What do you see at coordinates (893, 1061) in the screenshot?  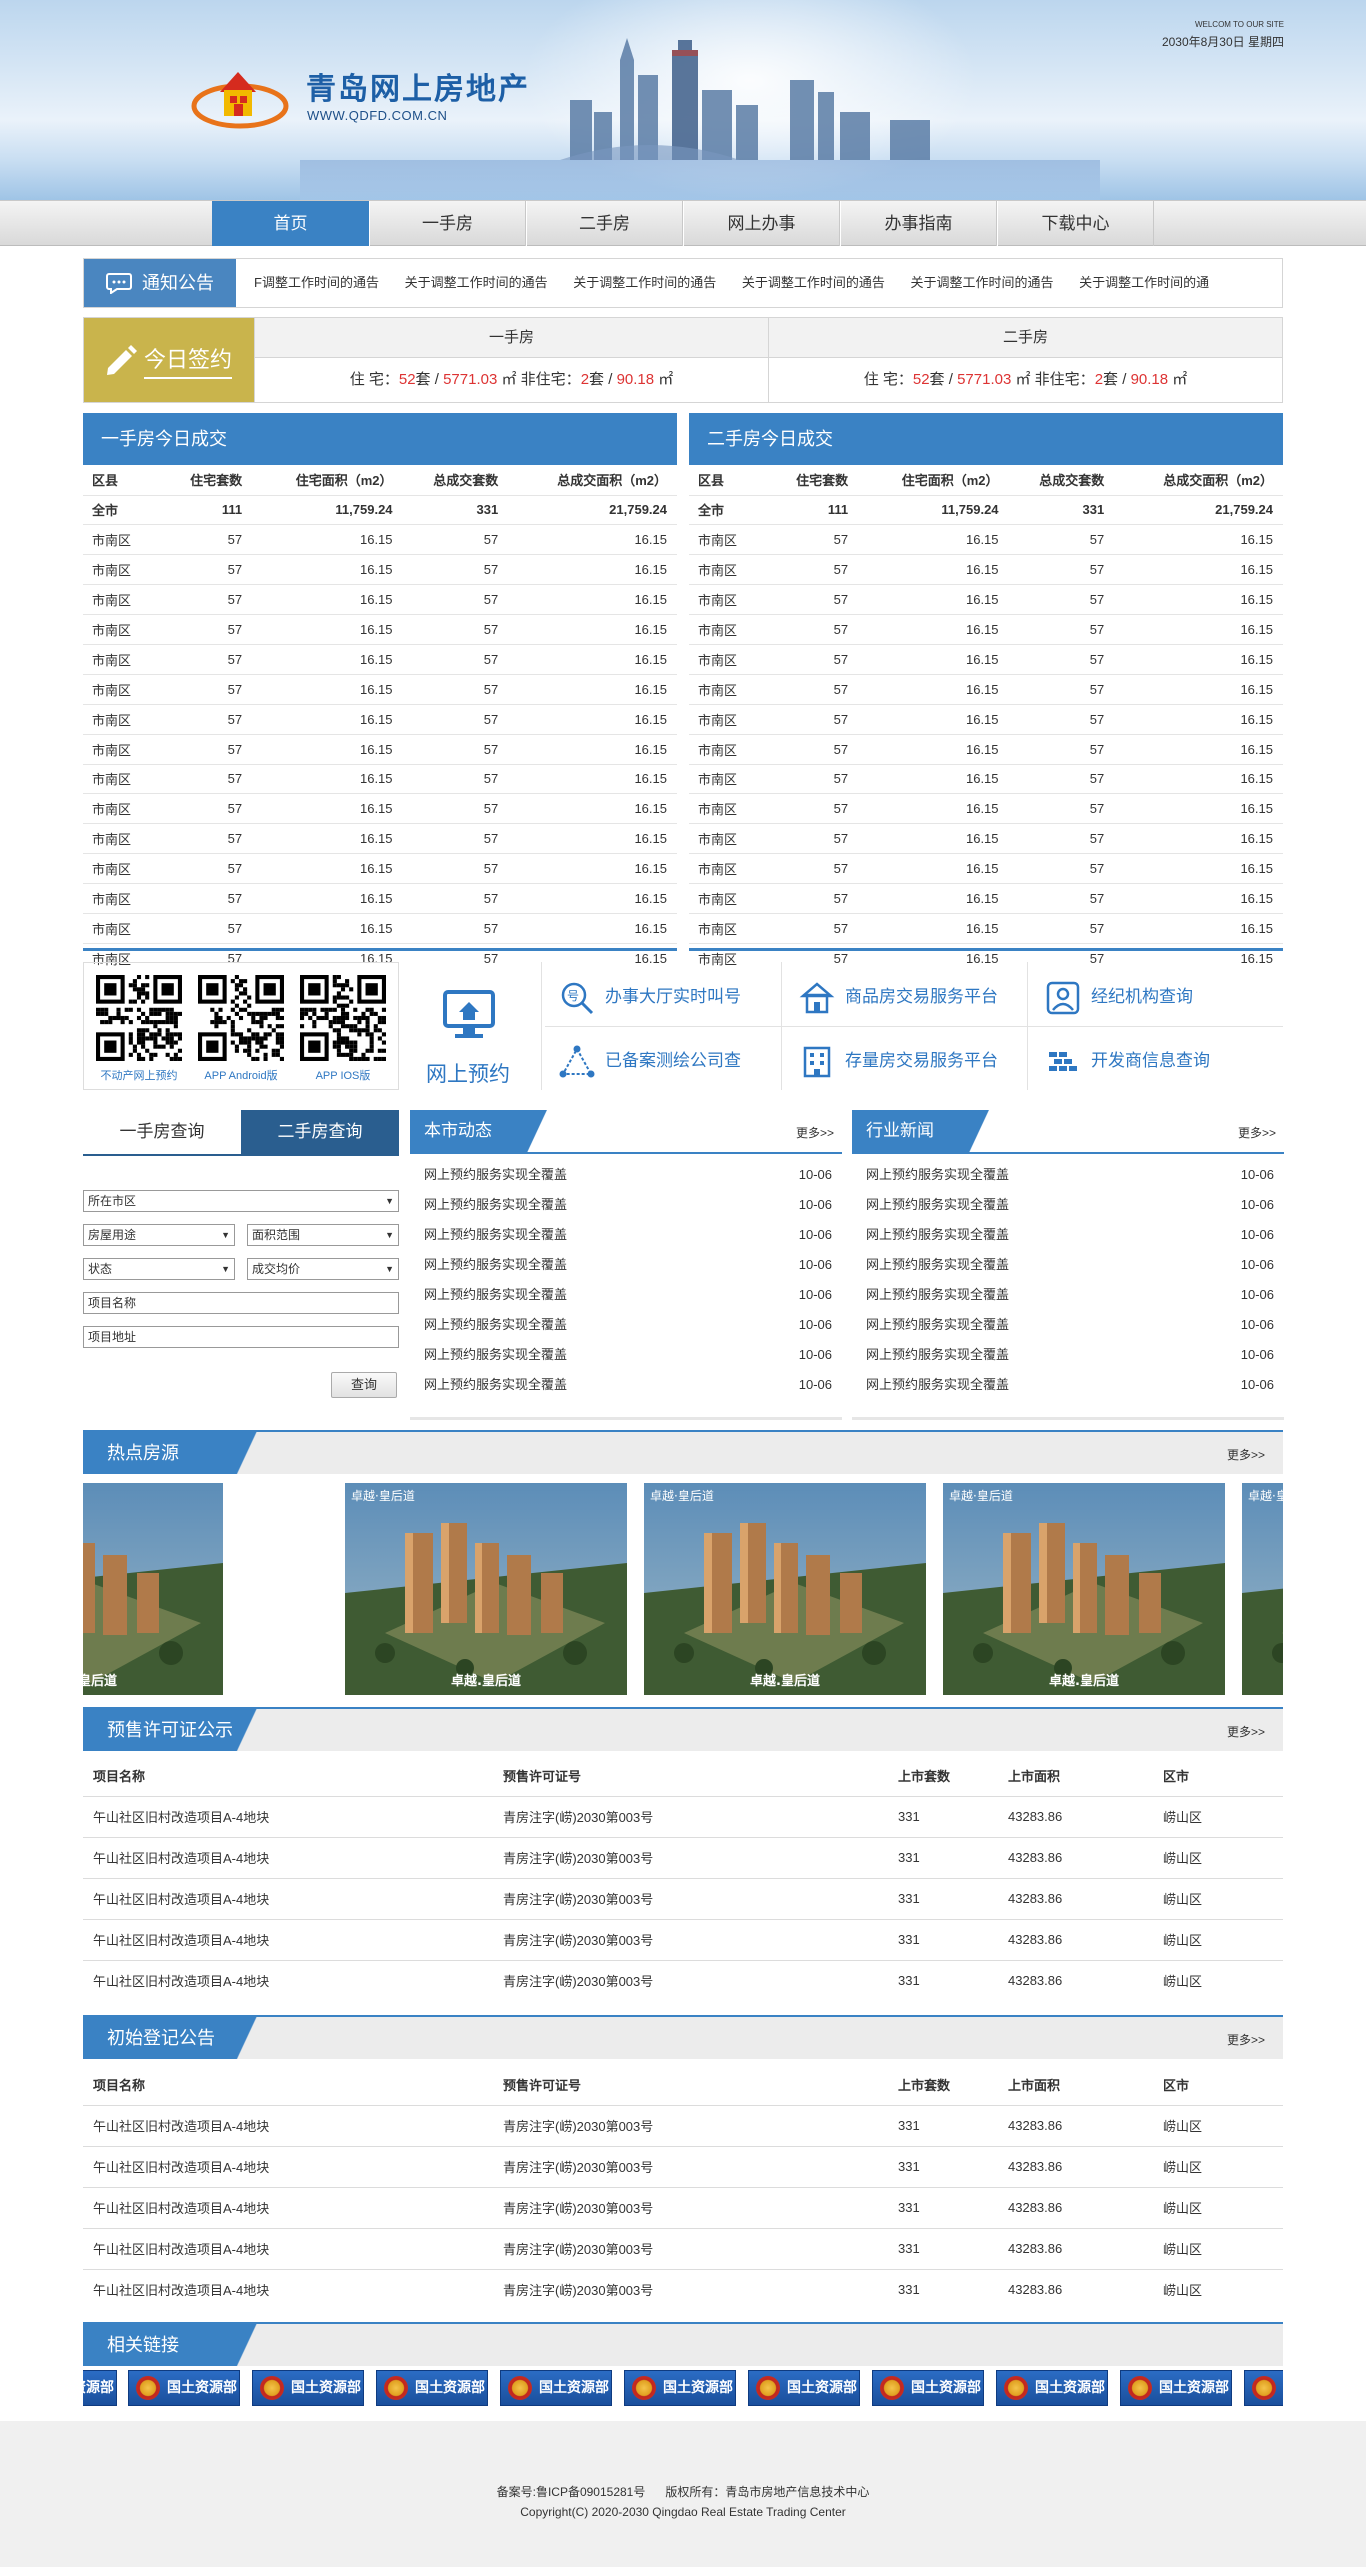 I see `used-house-trade-link: 存量房交易服务平台` at bounding box center [893, 1061].